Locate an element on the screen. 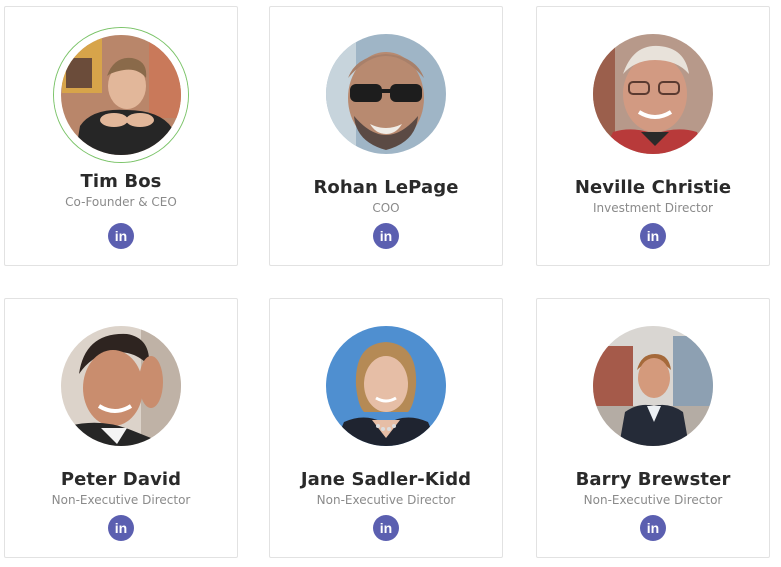 The width and height of the screenshot is (781, 567). team-card: Neville Christie Investment Director in is located at coordinates (653, 136).